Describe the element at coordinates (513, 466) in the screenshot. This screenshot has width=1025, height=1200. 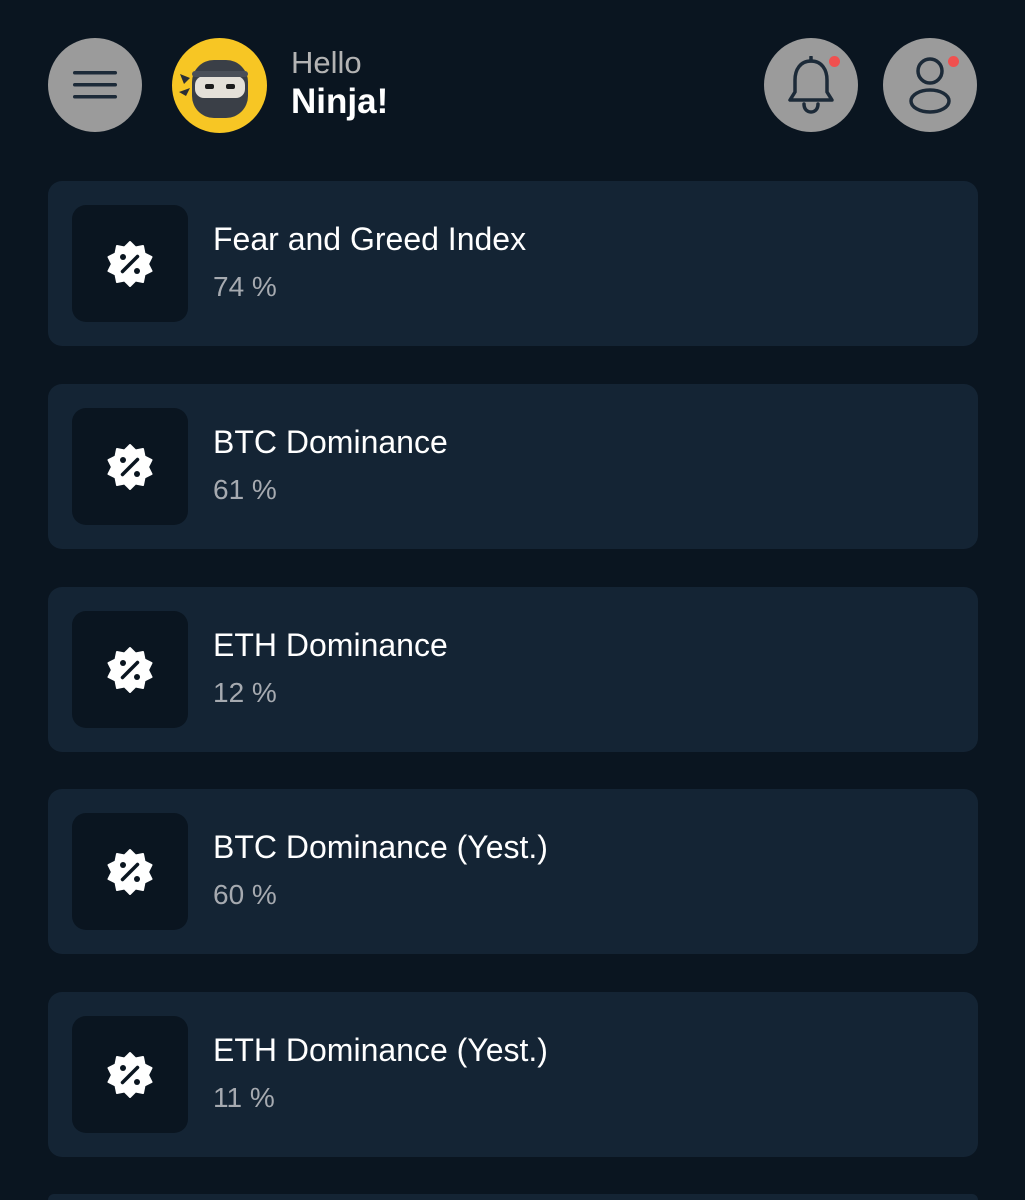
I see `metric-card-btc-dominance: BTC Dominance 61 %` at that location.